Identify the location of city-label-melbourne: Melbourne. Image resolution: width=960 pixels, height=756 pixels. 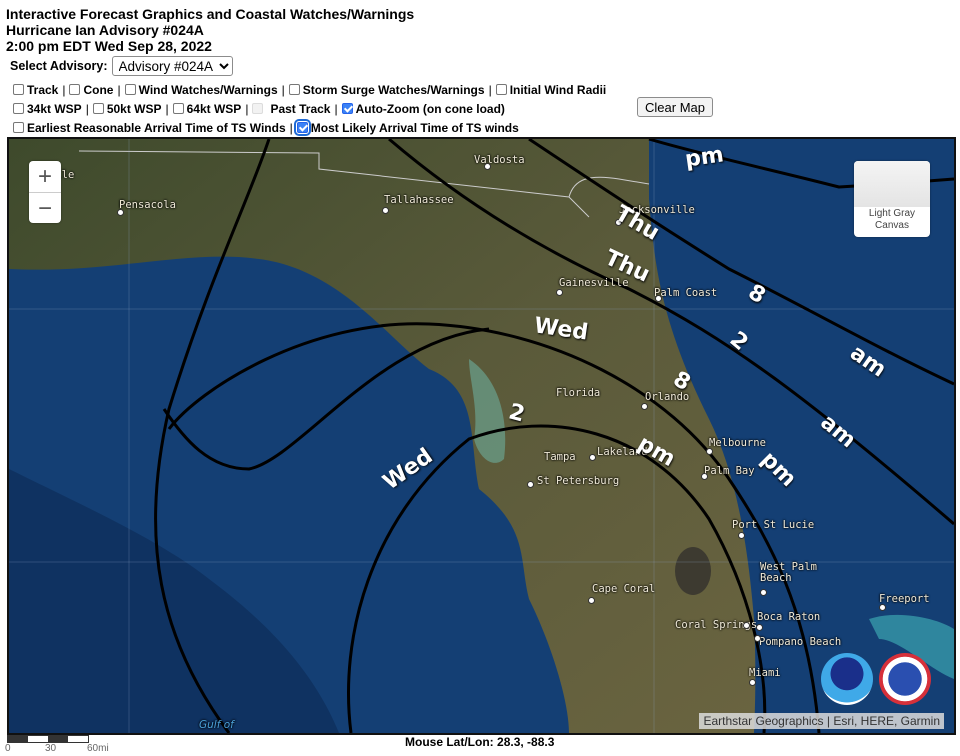
(737, 443).